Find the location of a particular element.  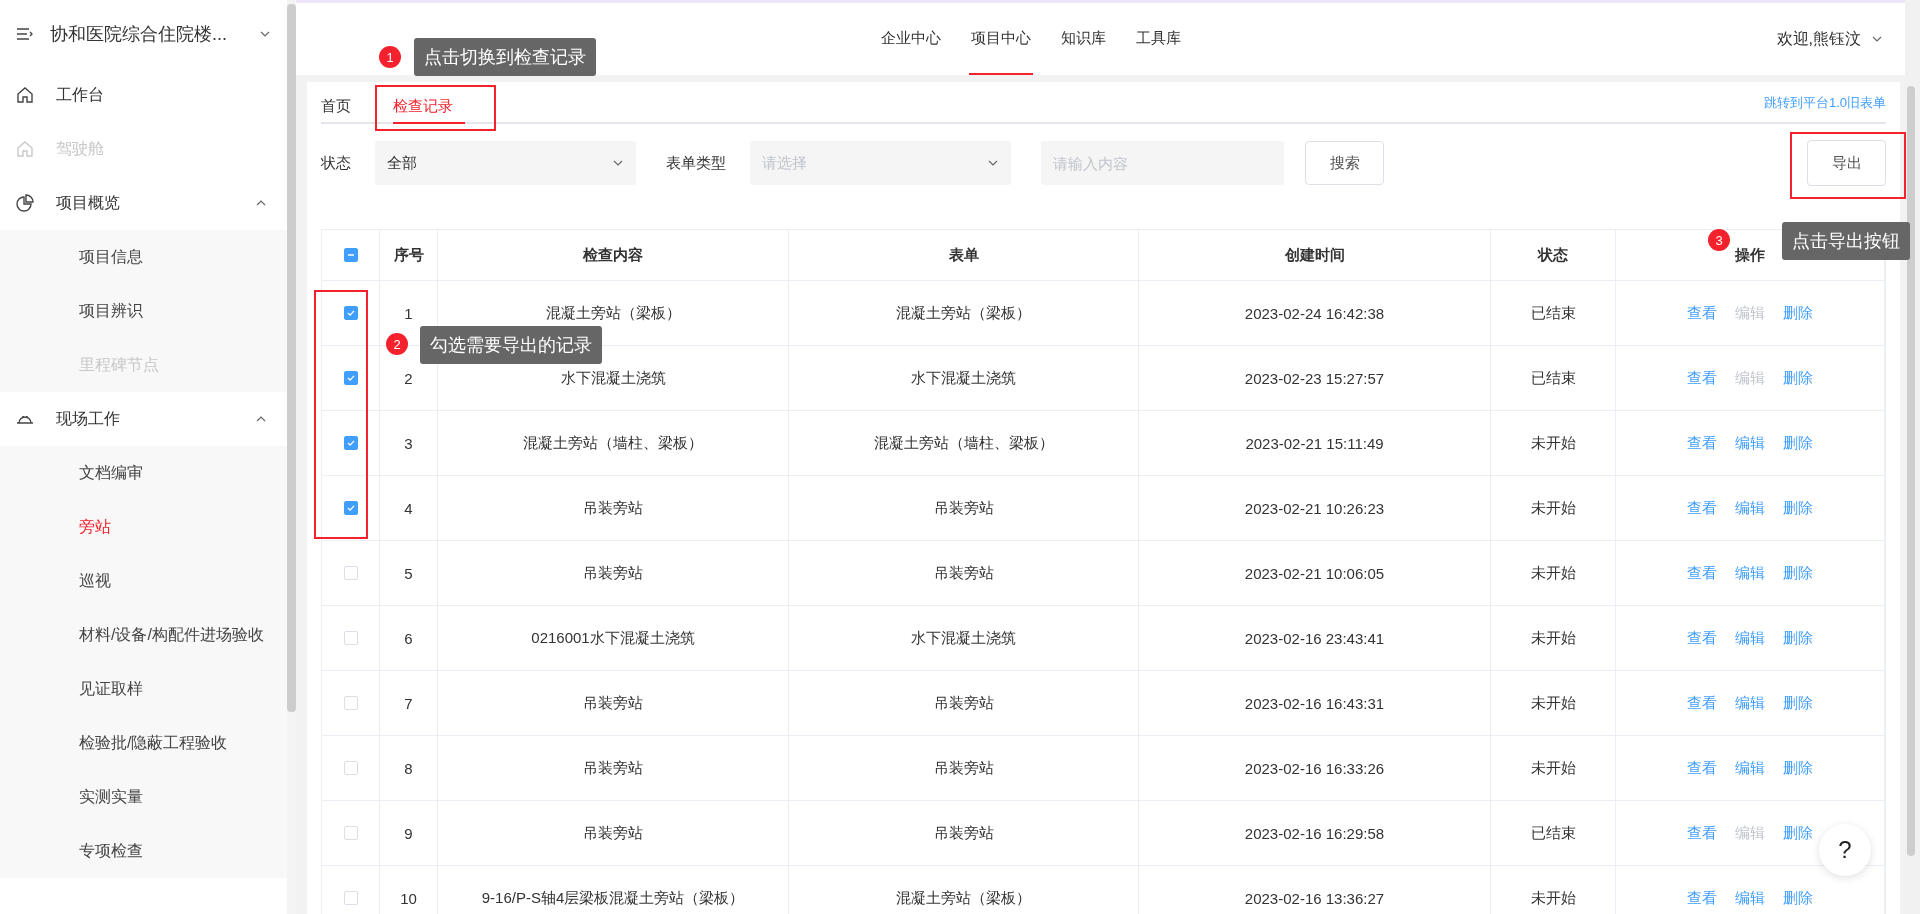

sidebar-subitem: 项目辨识 is located at coordinates (143, 311).